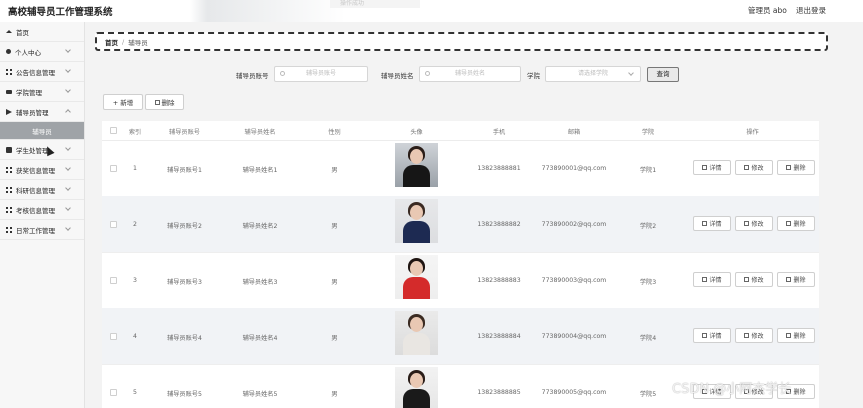 The height and width of the screenshot is (408, 863). What do you see at coordinates (184, 132) in the screenshot?
I see `header-account: 辅导员账号` at bounding box center [184, 132].